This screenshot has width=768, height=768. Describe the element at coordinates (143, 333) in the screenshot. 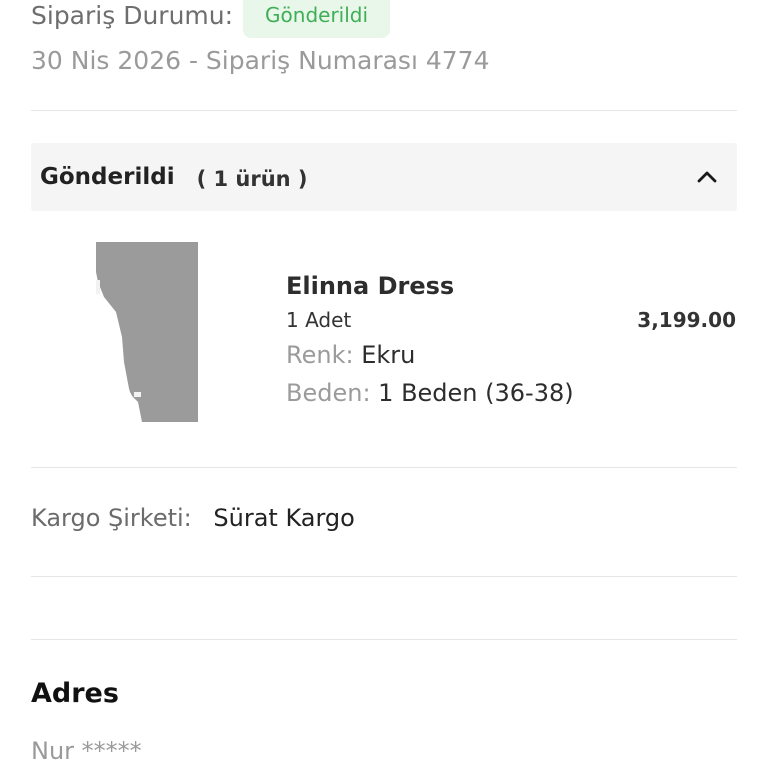

I see `product-image` at that location.